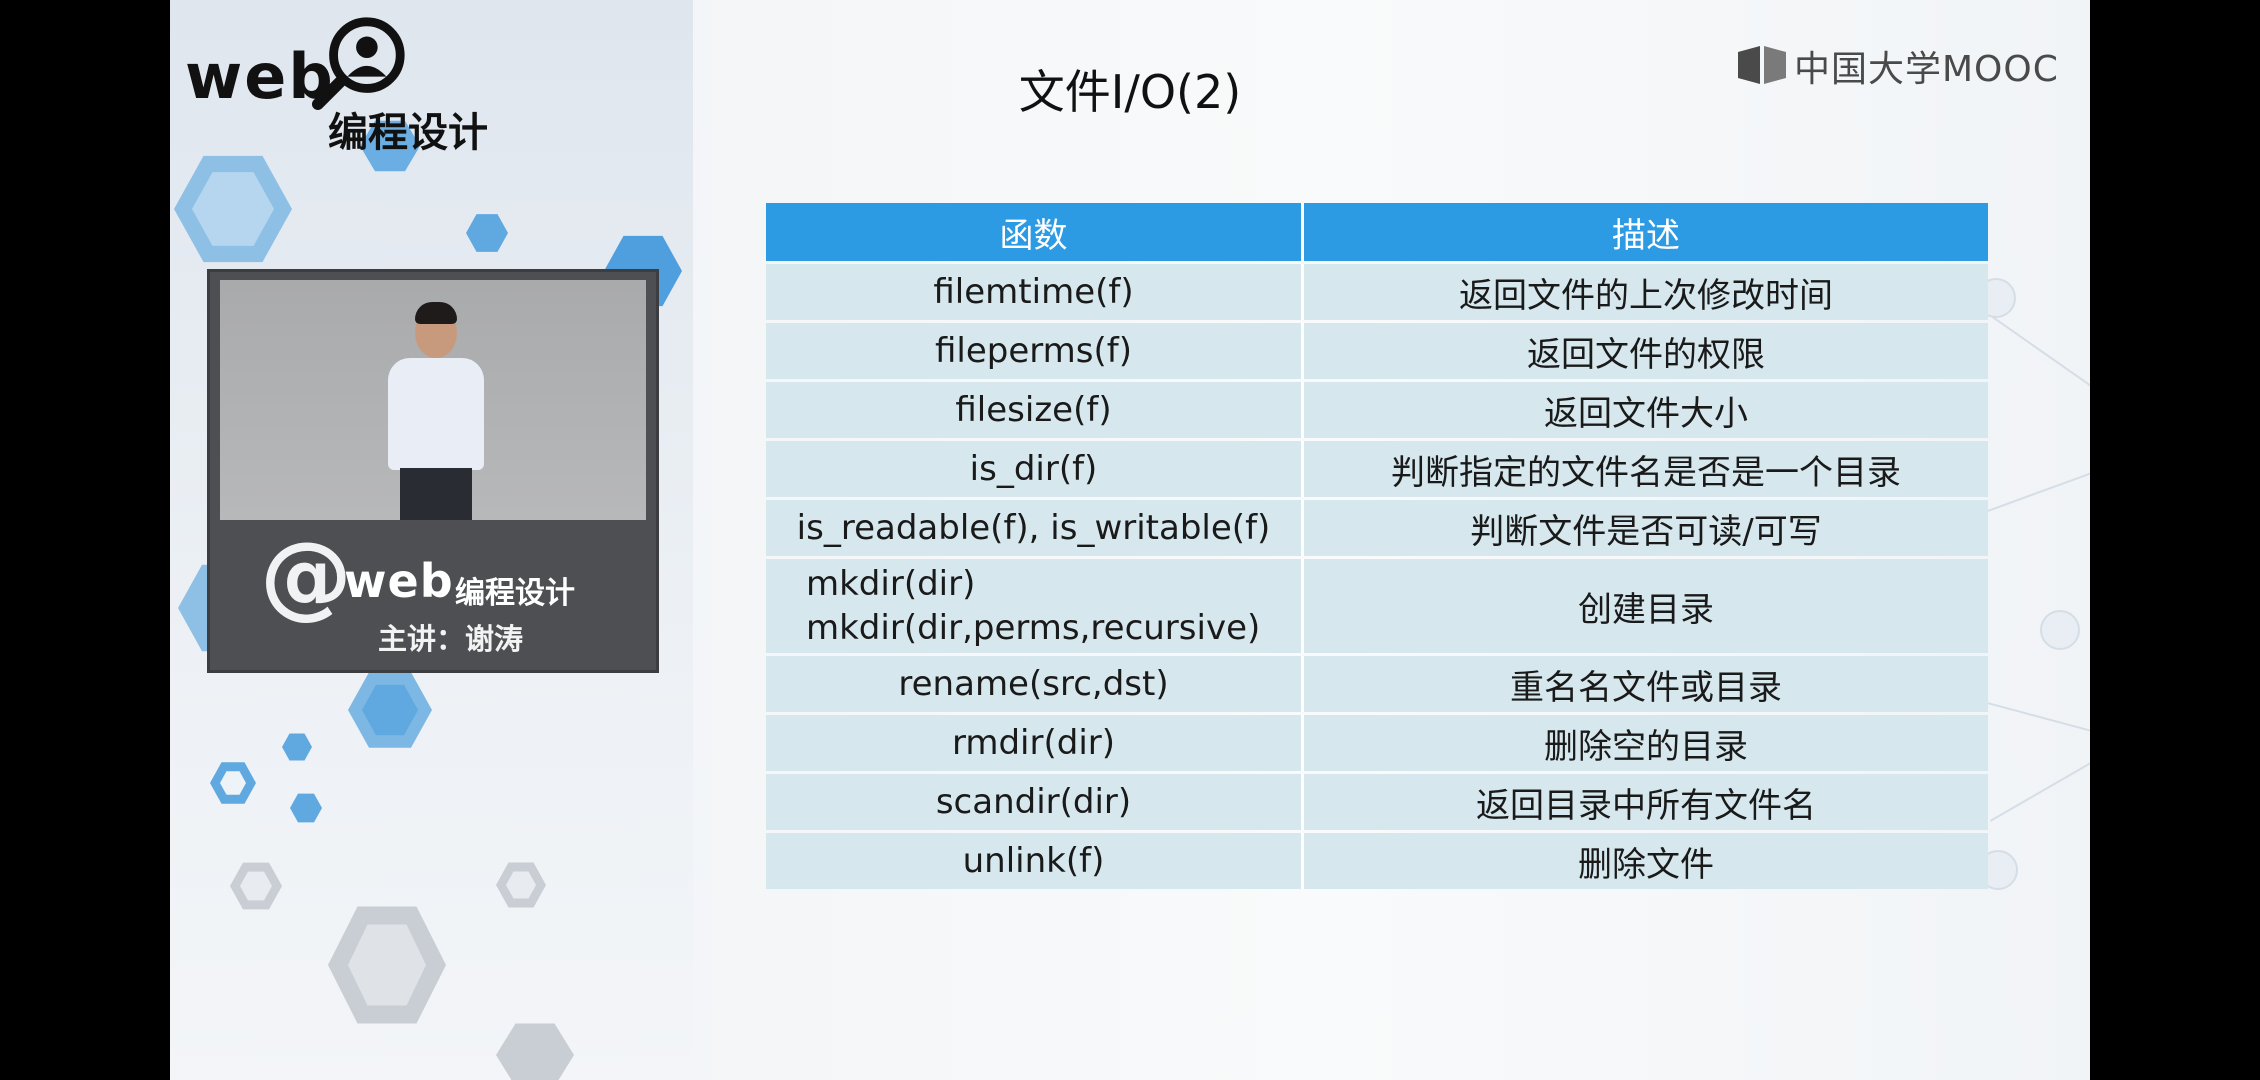 Image resolution: width=2260 pixels, height=1080 pixels. What do you see at coordinates (1035, 292) in the screenshot?
I see `function-cell: filemtime(f)` at bounding box center [1035, 292].